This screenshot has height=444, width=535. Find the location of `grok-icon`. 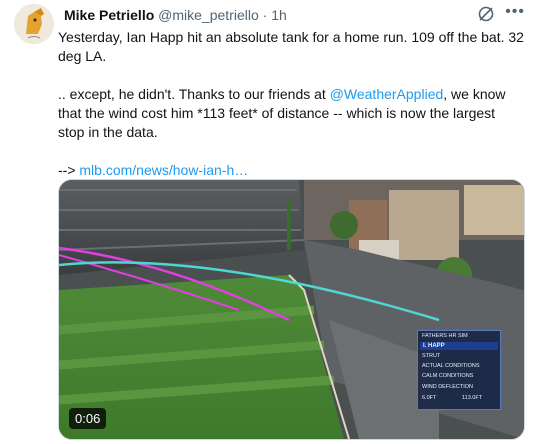

grok-icon is located at coordinates (486, 14).